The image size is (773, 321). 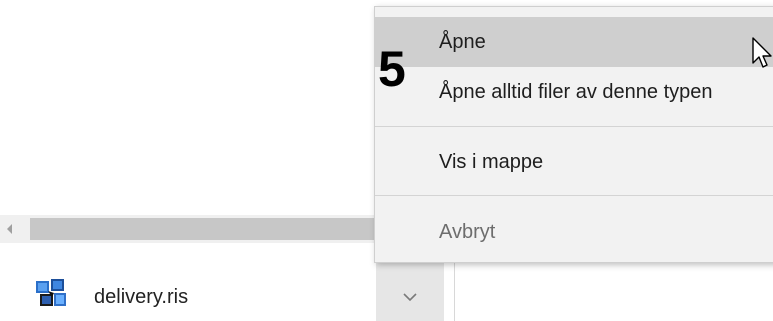 I want to click on scroll-left-arrow-icon, so click(x=11, y=229).